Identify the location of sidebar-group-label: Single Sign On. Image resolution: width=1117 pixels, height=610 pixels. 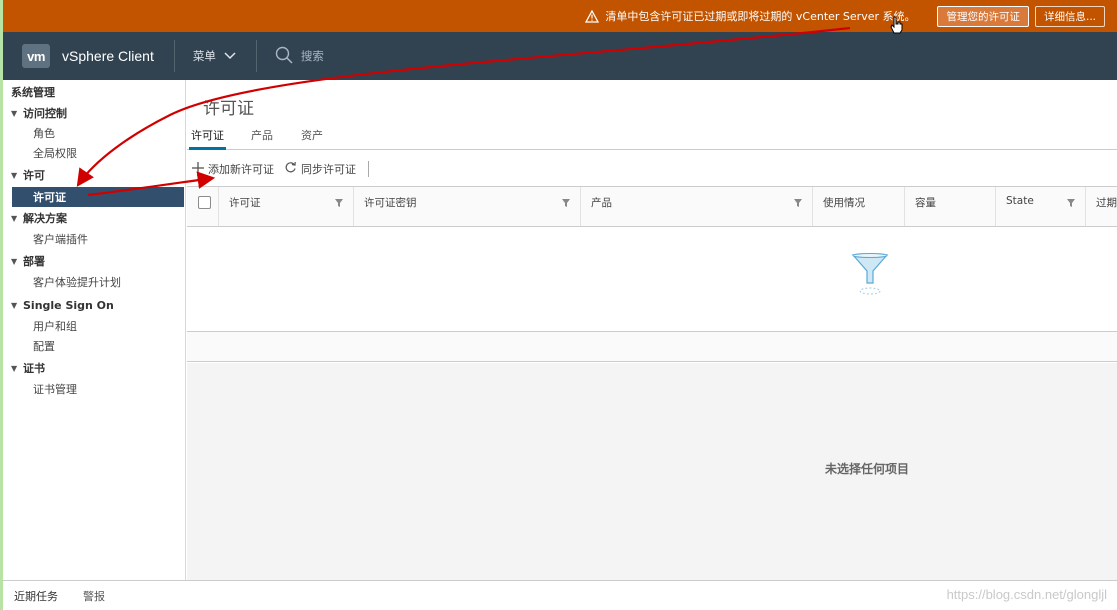
(68, 305).